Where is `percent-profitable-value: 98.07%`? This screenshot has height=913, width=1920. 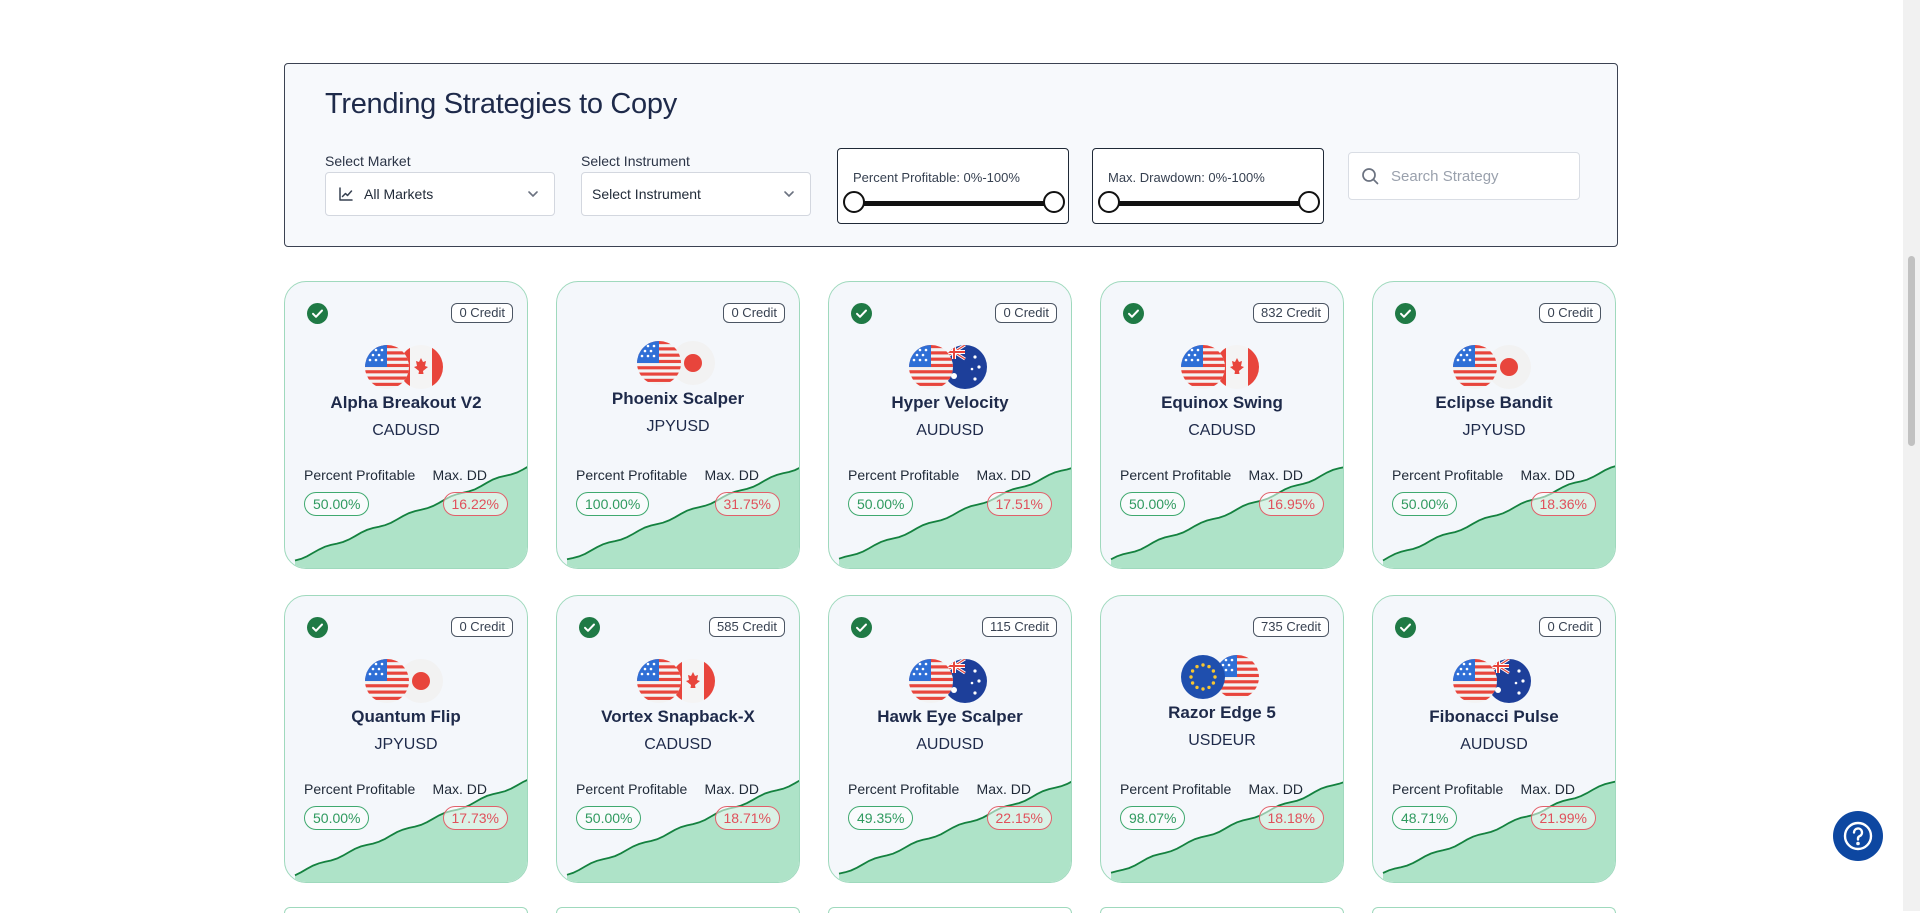
percent-profitable-value: 98.07% is located at coordinates (1153, 818).